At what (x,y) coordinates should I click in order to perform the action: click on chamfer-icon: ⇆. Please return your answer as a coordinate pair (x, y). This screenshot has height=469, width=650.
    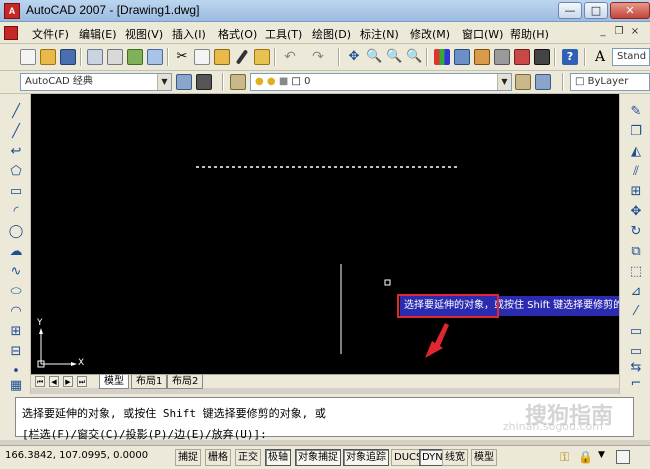
    Looking at the image, I should click on (636, 368).